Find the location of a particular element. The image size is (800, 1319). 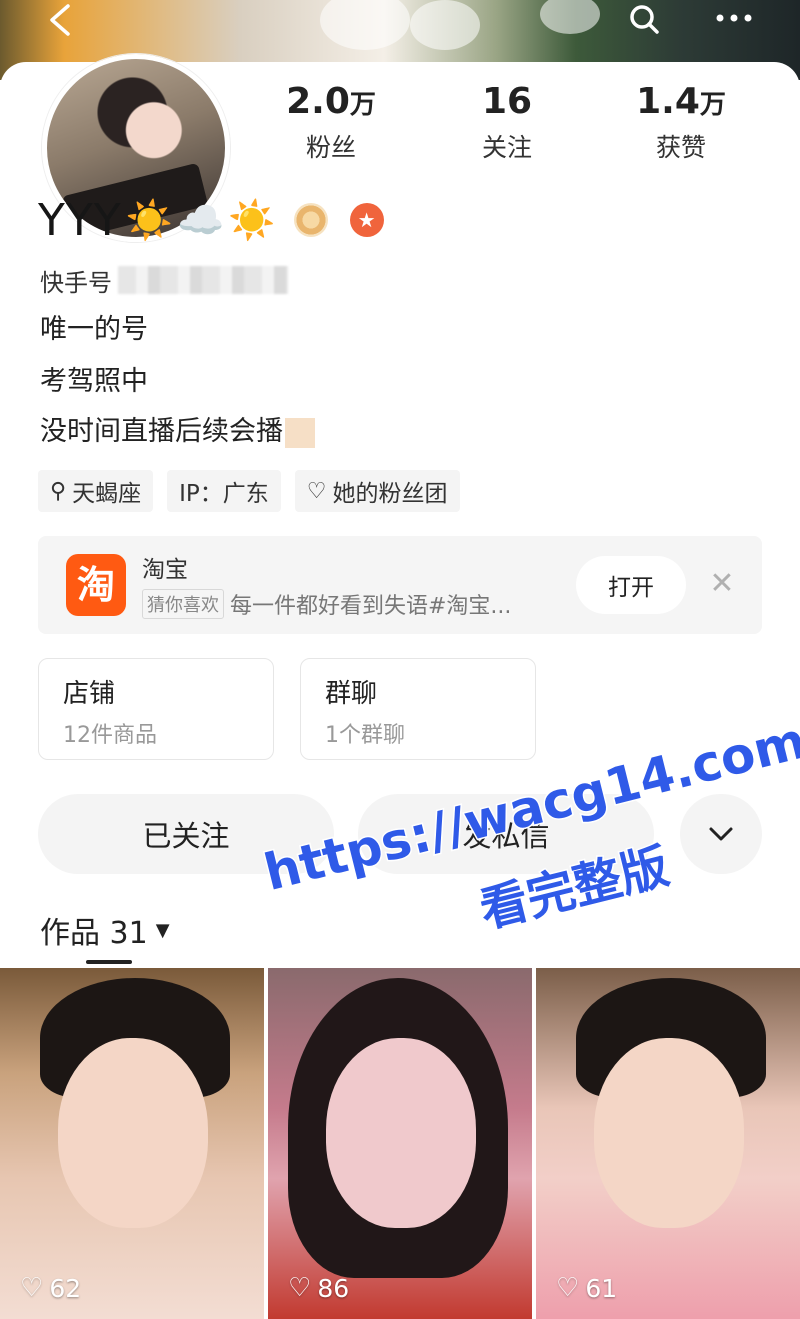

kuaishou-id-redacted is located at coordinates (203, 280).